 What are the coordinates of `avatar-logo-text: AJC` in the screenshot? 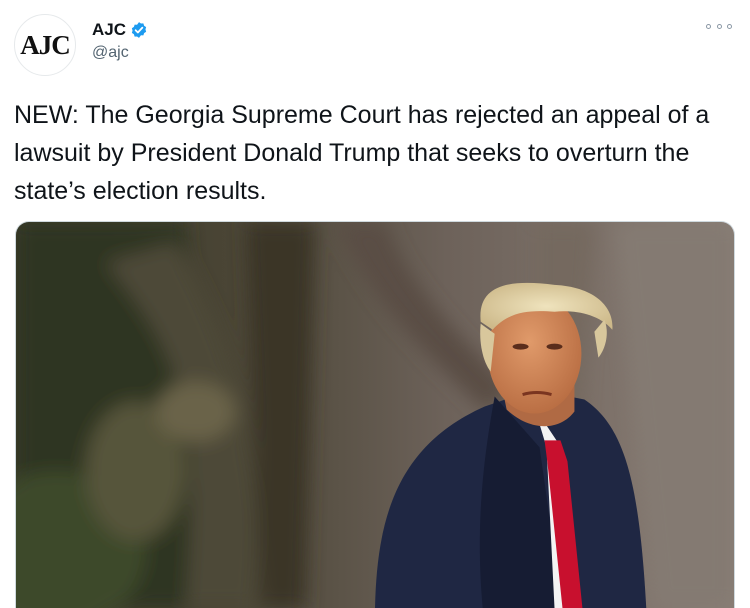 It's located at (45, 44).